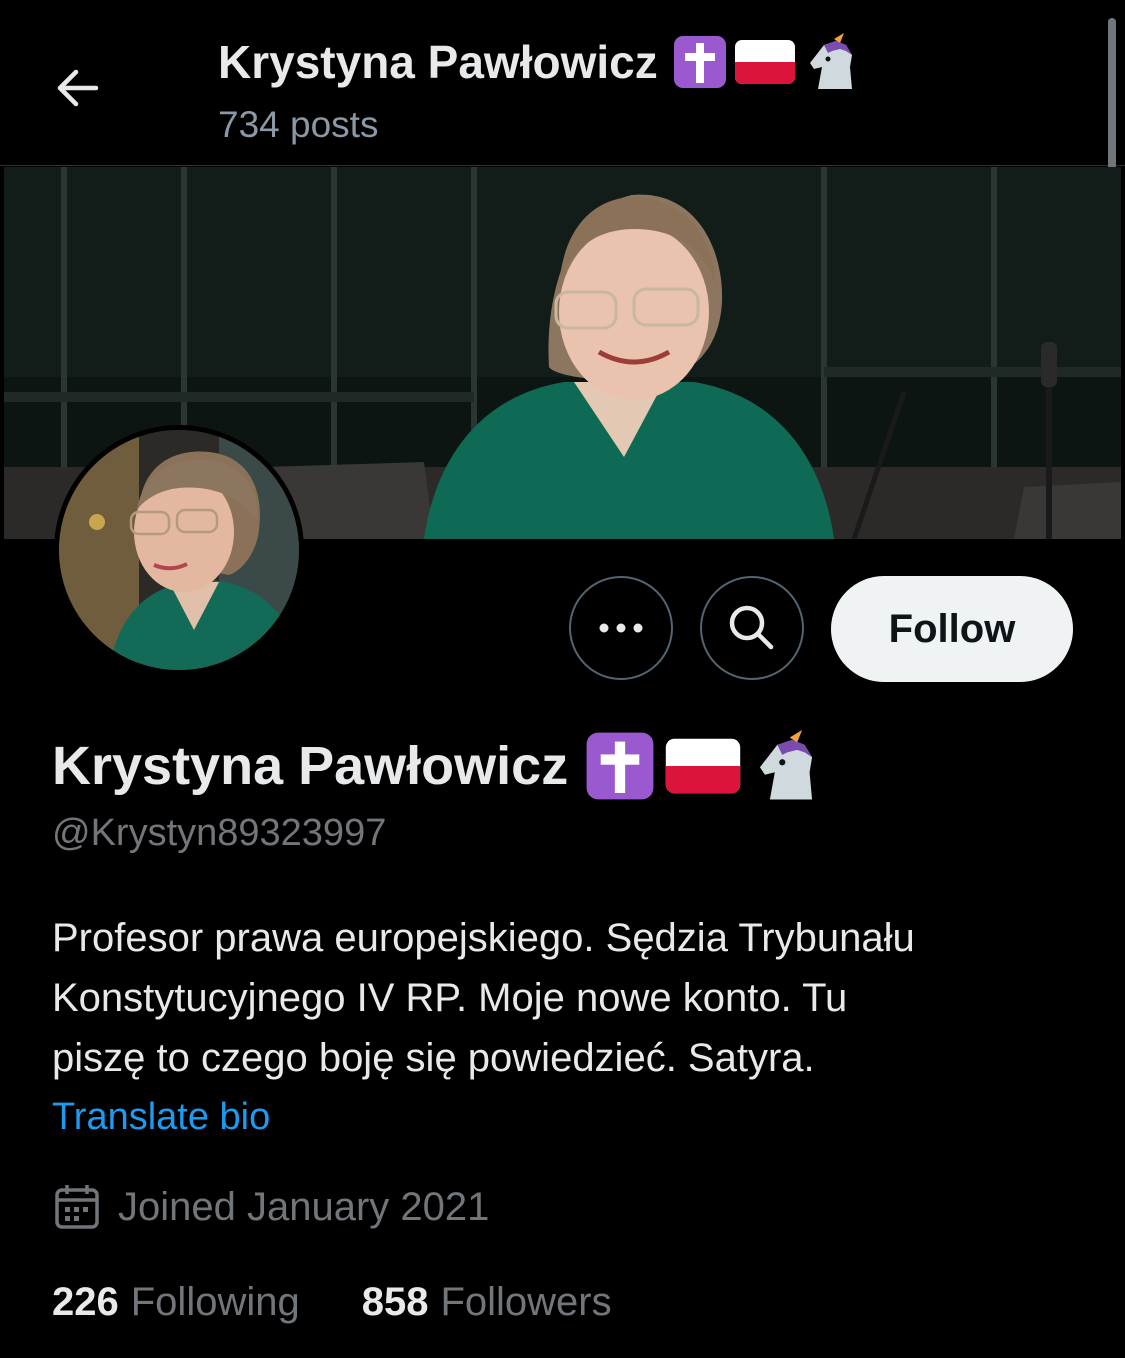  Describe the element at coordinates (215, 1302) in the screenshot. I see `following-label: Following` at that location.